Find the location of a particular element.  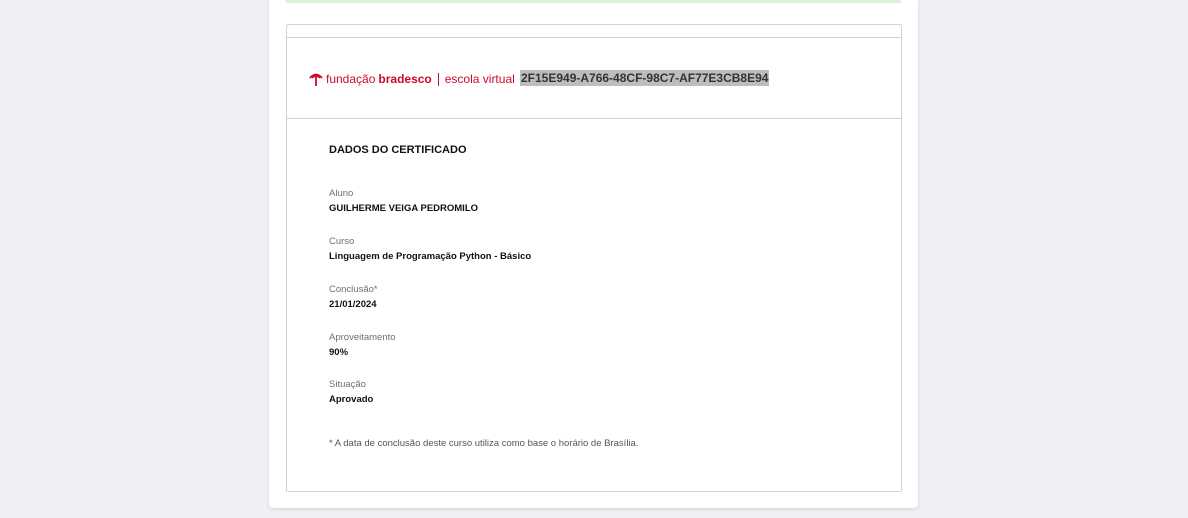

field-label: Aluno is located at coordinates (341, 193).